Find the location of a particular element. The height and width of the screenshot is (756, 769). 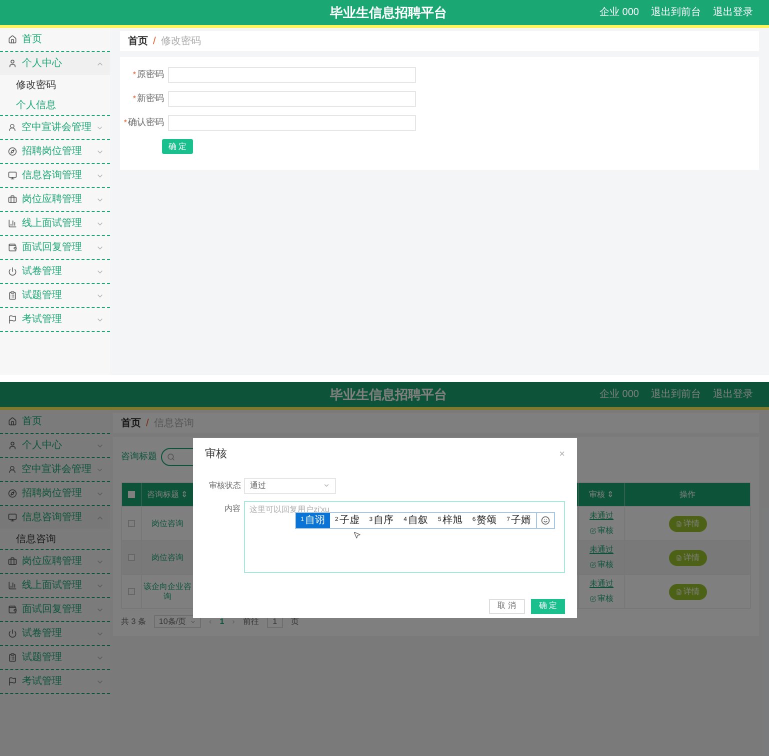

status-select: 通过 is located at coordinates (290, 486).